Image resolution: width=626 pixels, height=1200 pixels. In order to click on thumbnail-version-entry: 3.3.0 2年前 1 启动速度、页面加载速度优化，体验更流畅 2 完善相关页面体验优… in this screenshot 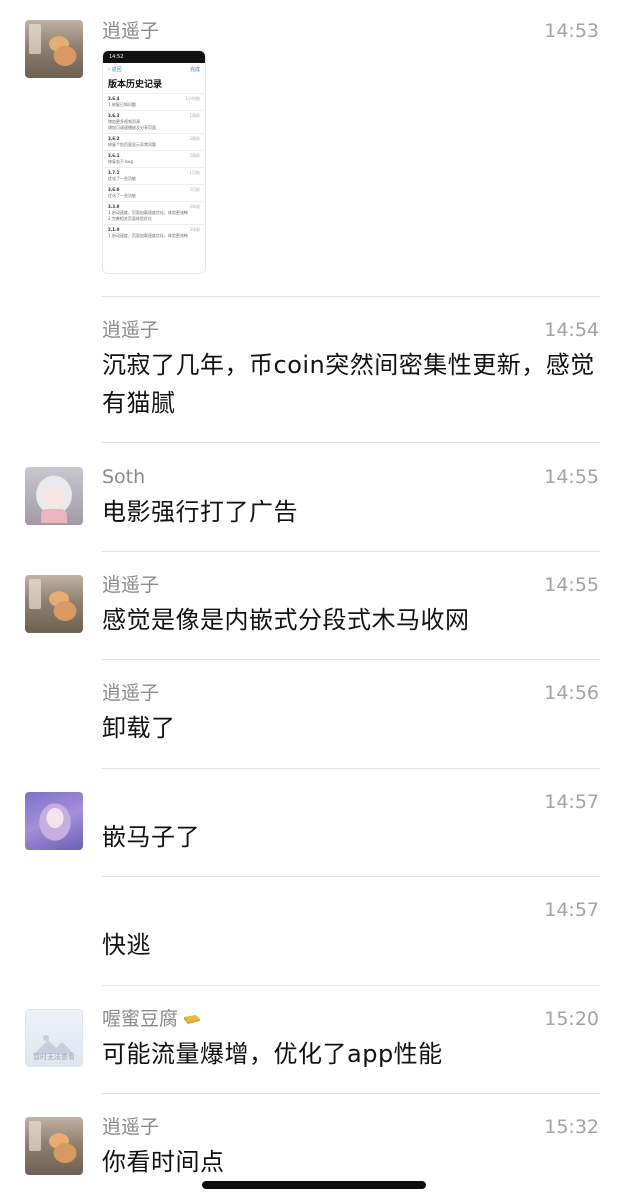, I will do `click(154, 212)`.